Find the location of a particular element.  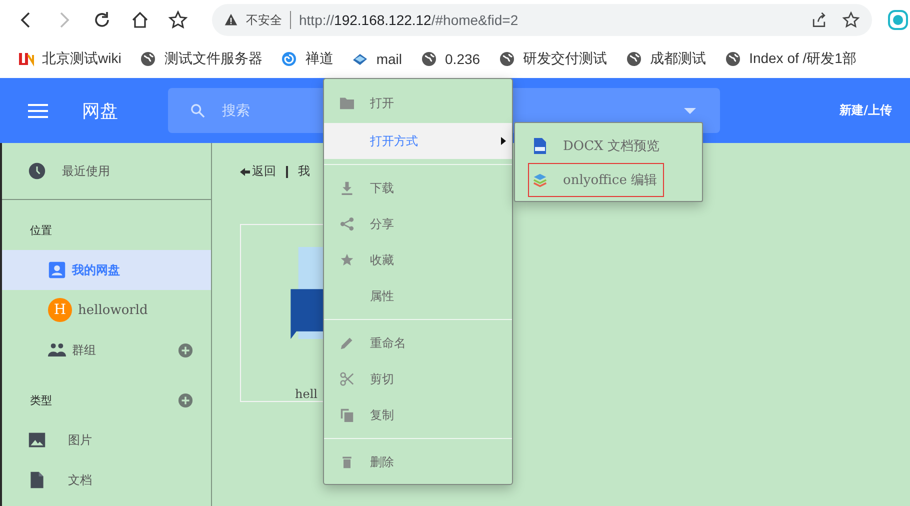

bookmark-link: mail is located at coordinates (389, 59).